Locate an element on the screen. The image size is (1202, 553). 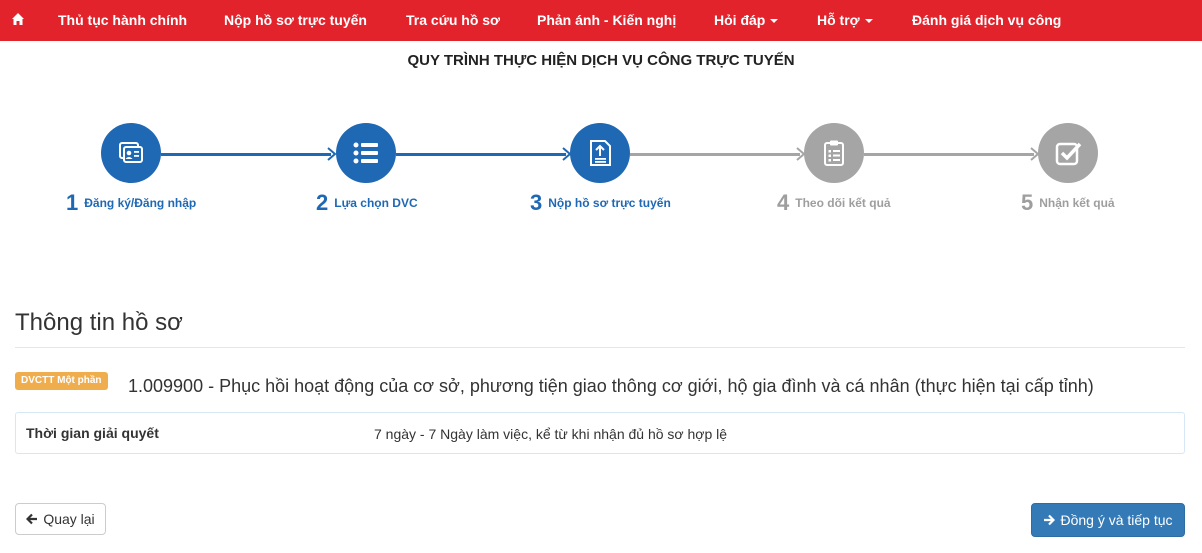
step-5-number: 5 is located at coordinates (1027, 202).